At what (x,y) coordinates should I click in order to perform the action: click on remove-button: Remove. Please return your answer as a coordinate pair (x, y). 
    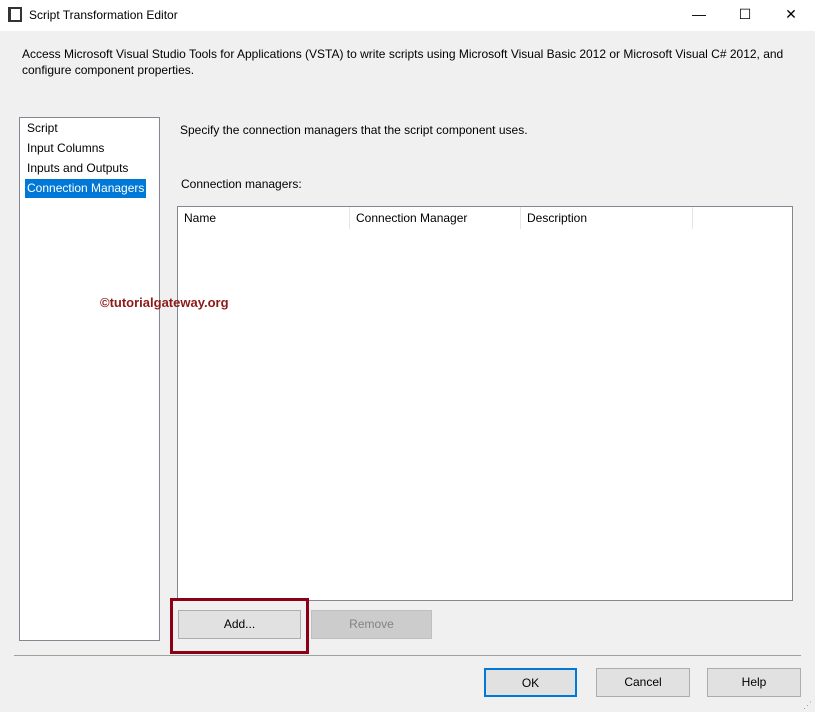
    Looking at the image, I should click on (371, 624).